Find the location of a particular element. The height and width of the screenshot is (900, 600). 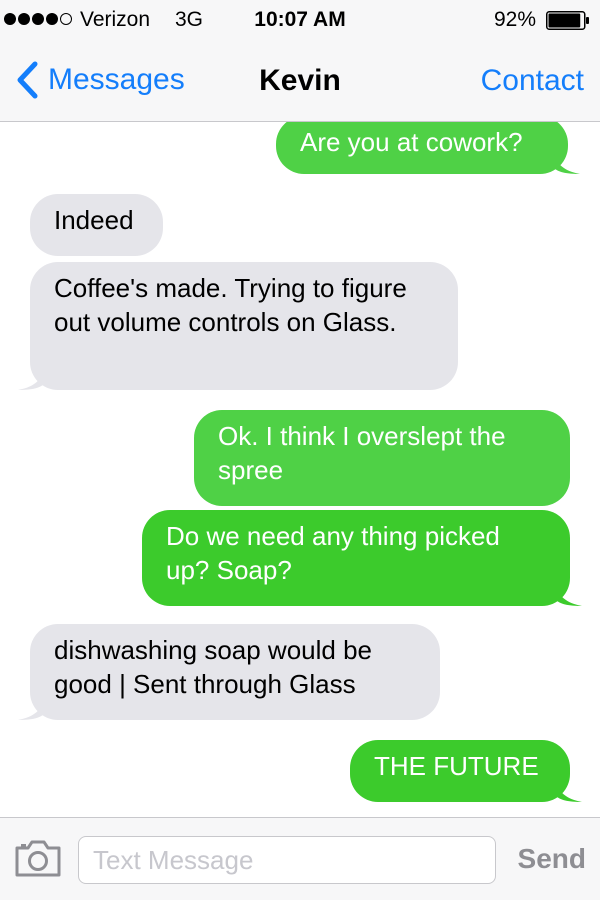

camera-icon is located at coordinates (38, 858).